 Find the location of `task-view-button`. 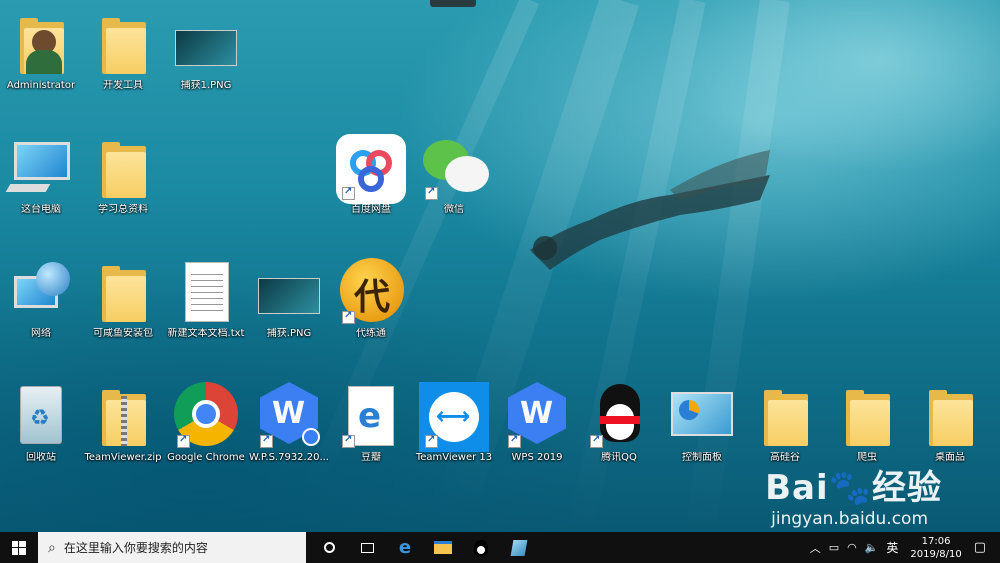

task-view-button is located at coordinates (367, 547).